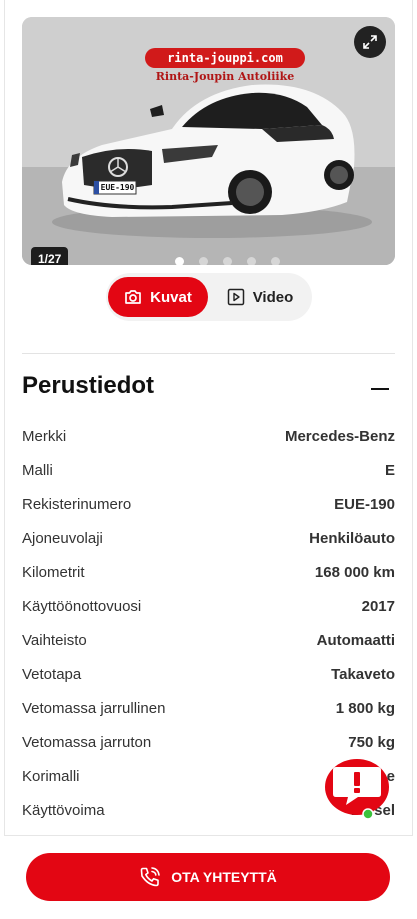 Image resolution: width=417 pixels, height=919 pixels. I want to click on spec-label: Malli, so click(37, 470).